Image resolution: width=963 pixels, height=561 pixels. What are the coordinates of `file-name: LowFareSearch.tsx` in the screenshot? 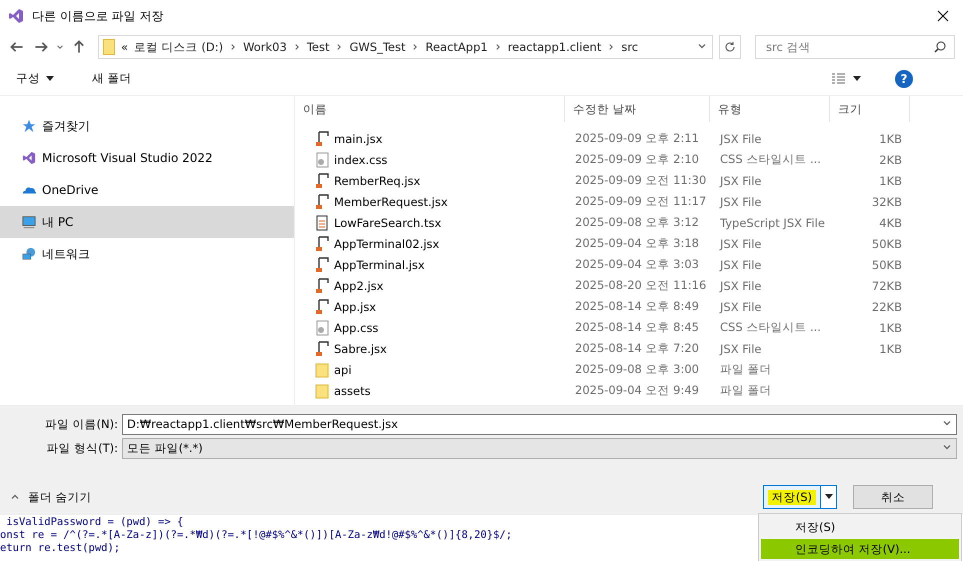 It's located at (430, 222).